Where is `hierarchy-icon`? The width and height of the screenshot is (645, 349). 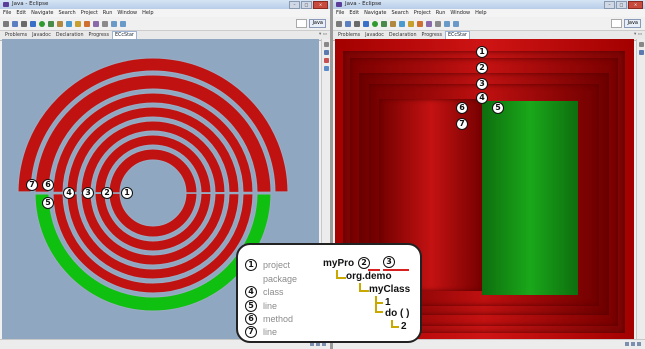 hierarchy-icon is located at coordinates (326, 68).